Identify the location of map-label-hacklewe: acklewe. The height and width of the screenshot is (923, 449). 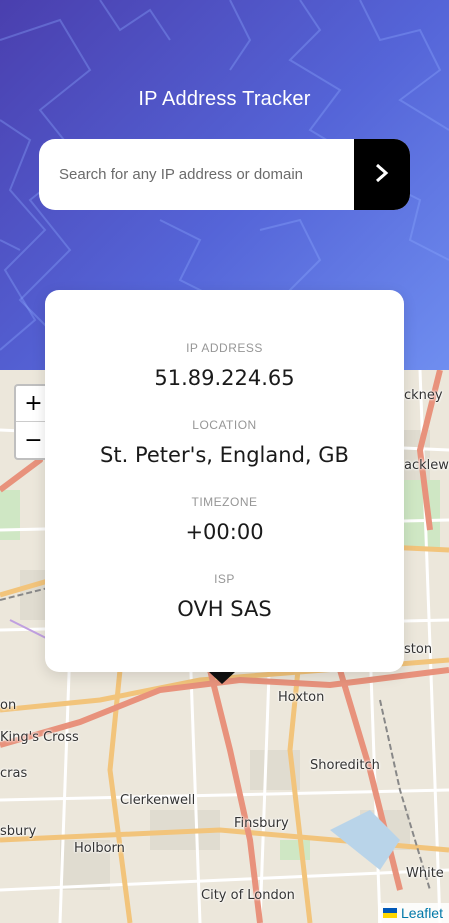
(426, 465).